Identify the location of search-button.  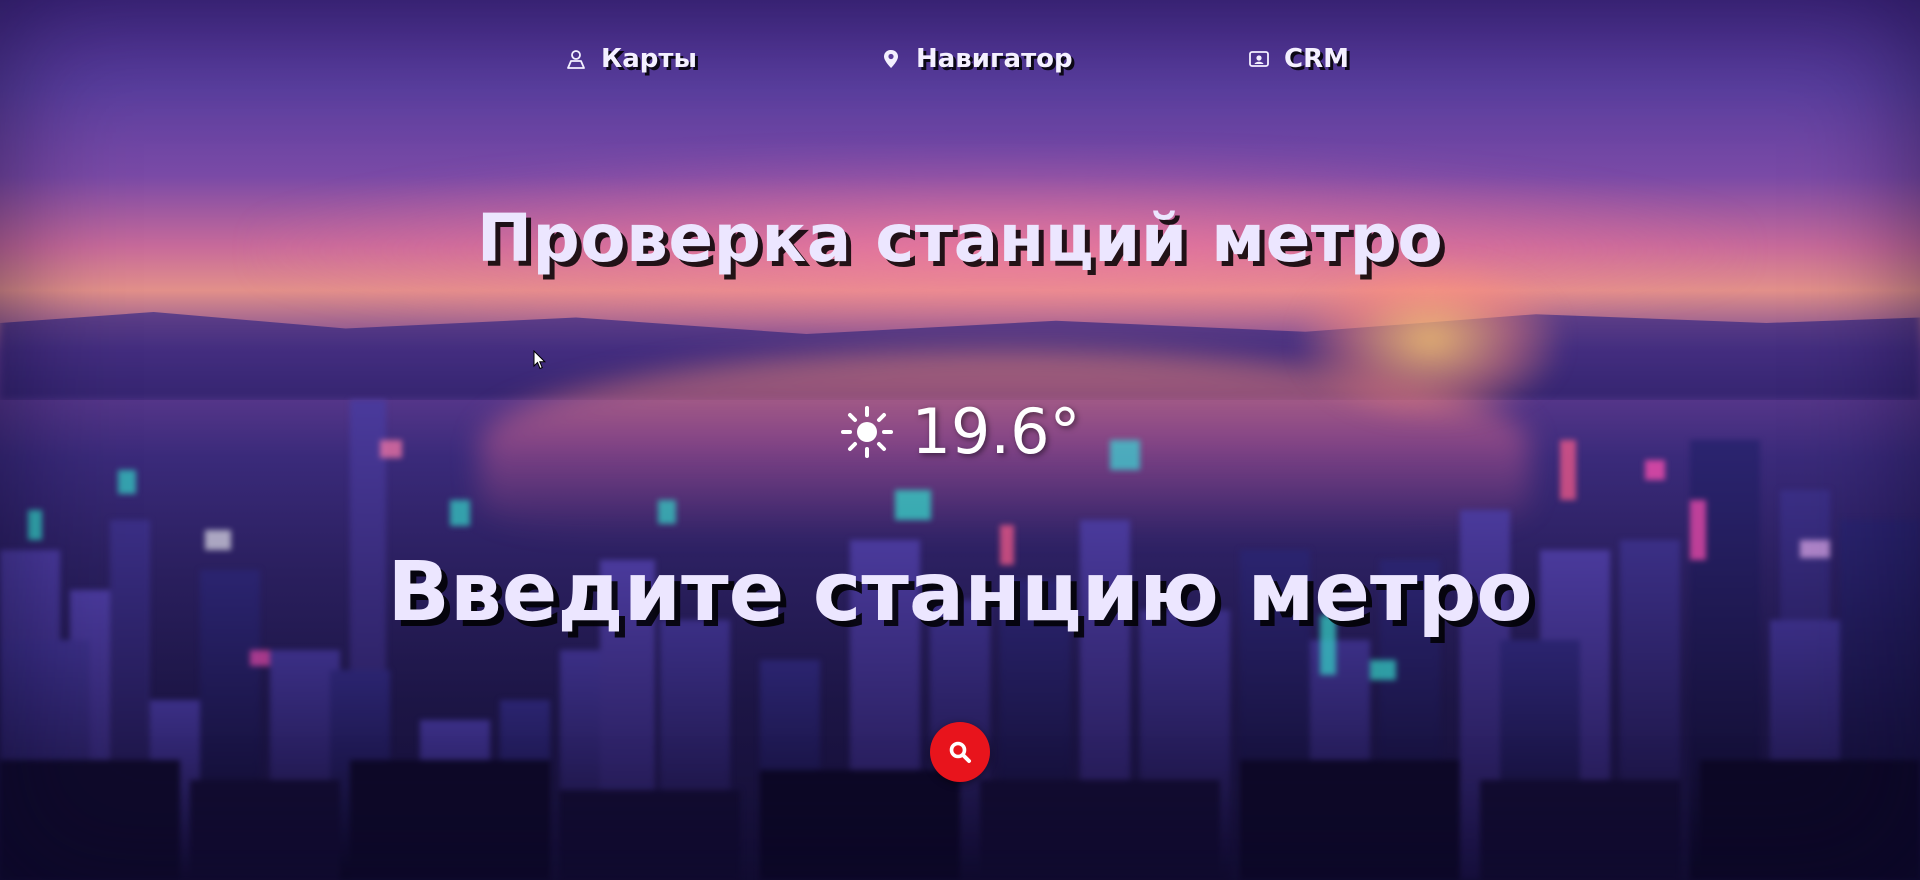
(960, 752).